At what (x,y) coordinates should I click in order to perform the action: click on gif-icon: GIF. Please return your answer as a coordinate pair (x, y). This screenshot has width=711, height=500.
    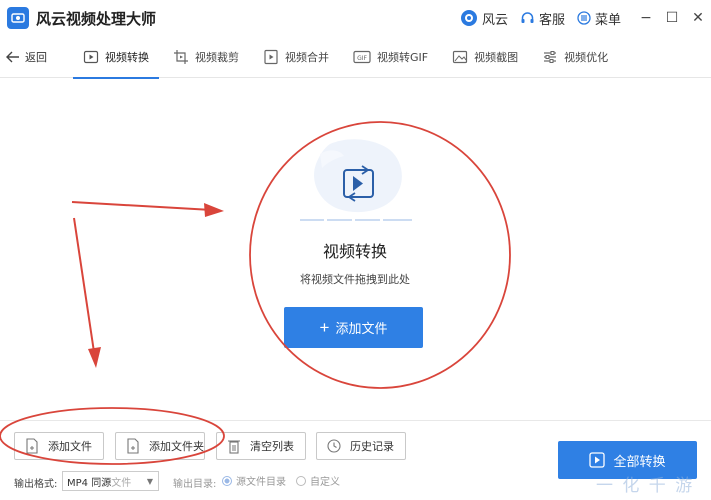
    Looking at the image, I should click on (362, 56).